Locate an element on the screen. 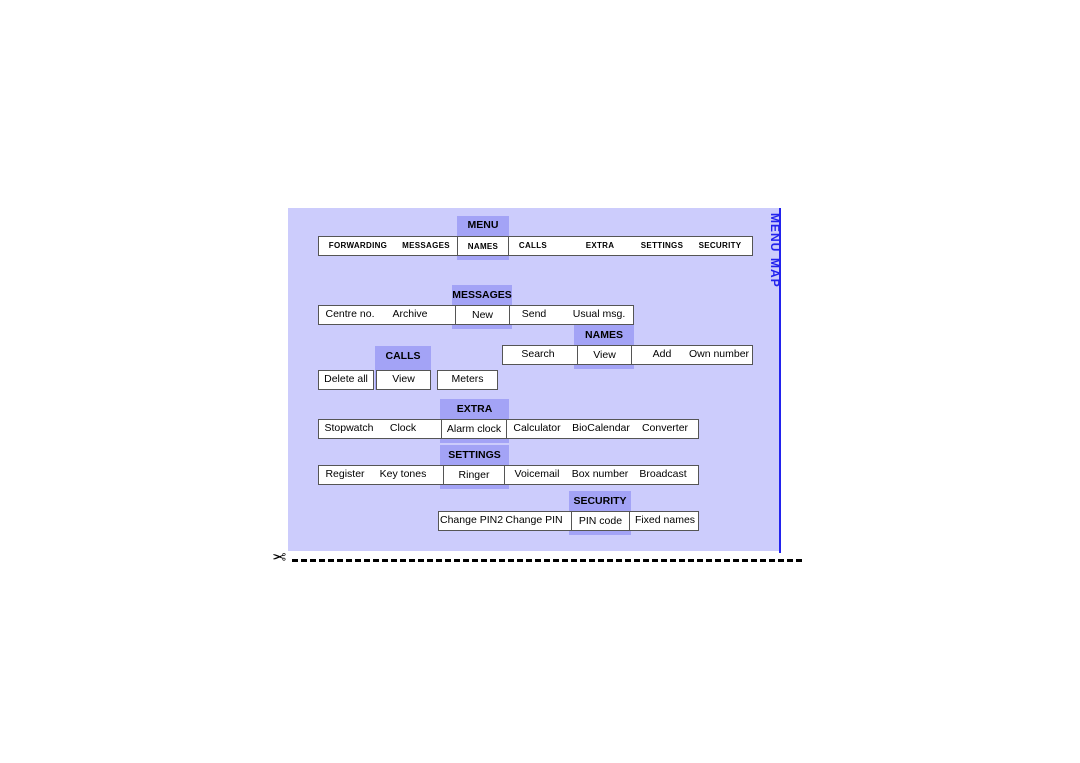 This screenshot has height=763, width=1080. settings-item-box-number: Box number is located at coordinates (600, 475).